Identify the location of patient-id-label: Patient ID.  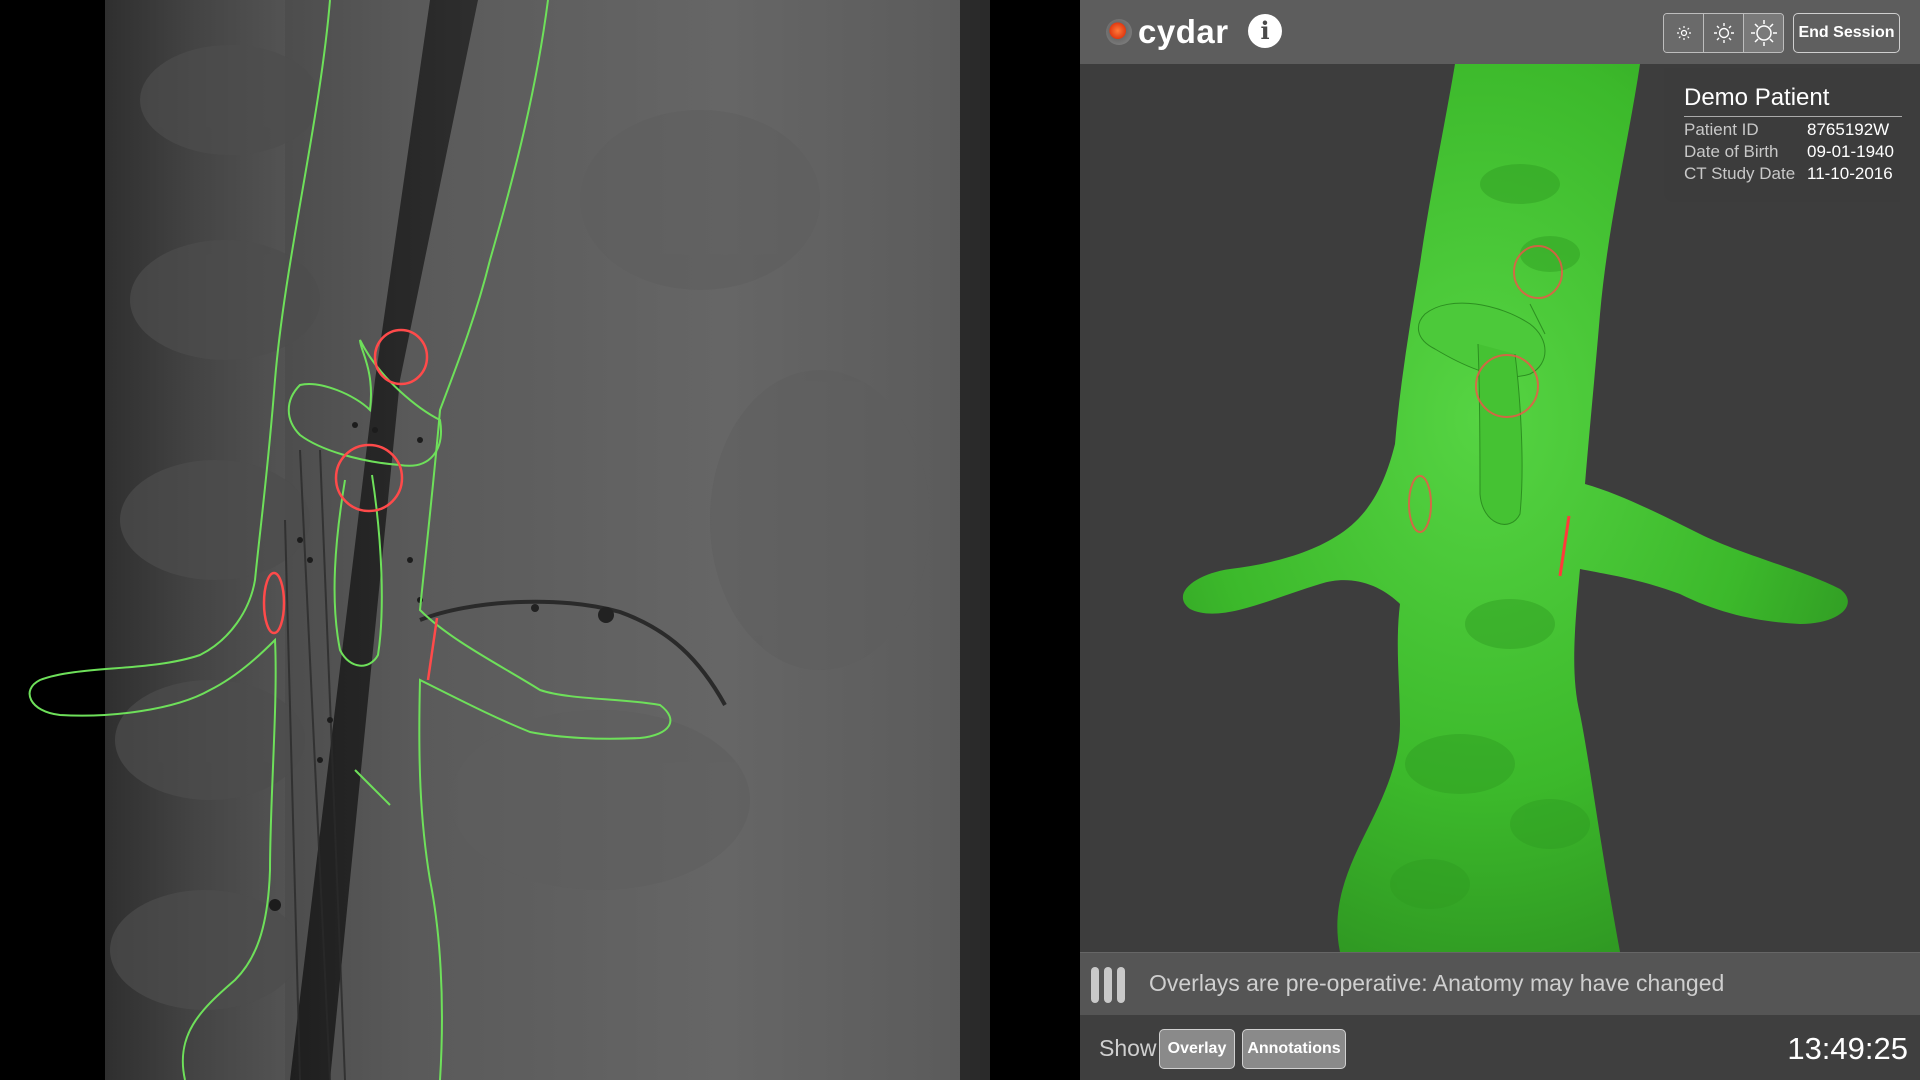
(1721, 129).